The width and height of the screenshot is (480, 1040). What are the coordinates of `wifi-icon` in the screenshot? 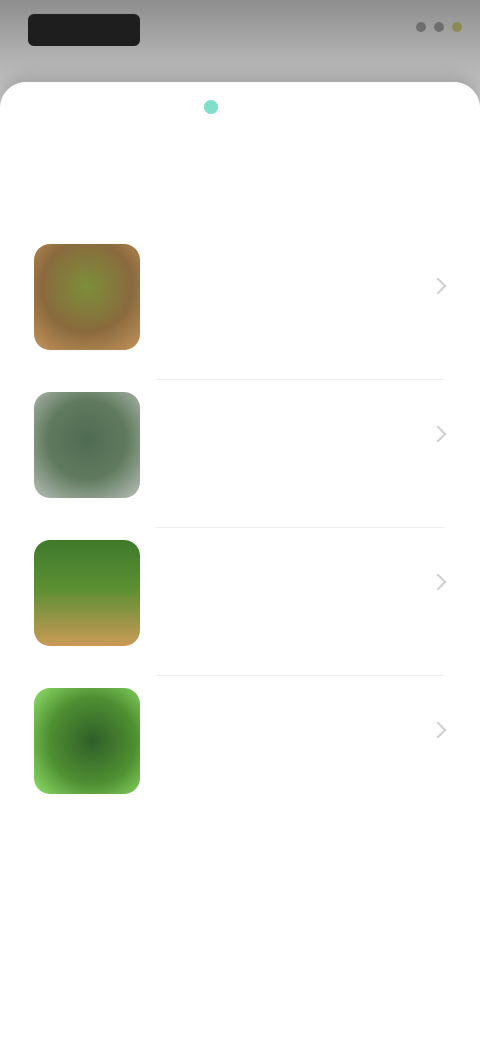 It's located at (439, 27).